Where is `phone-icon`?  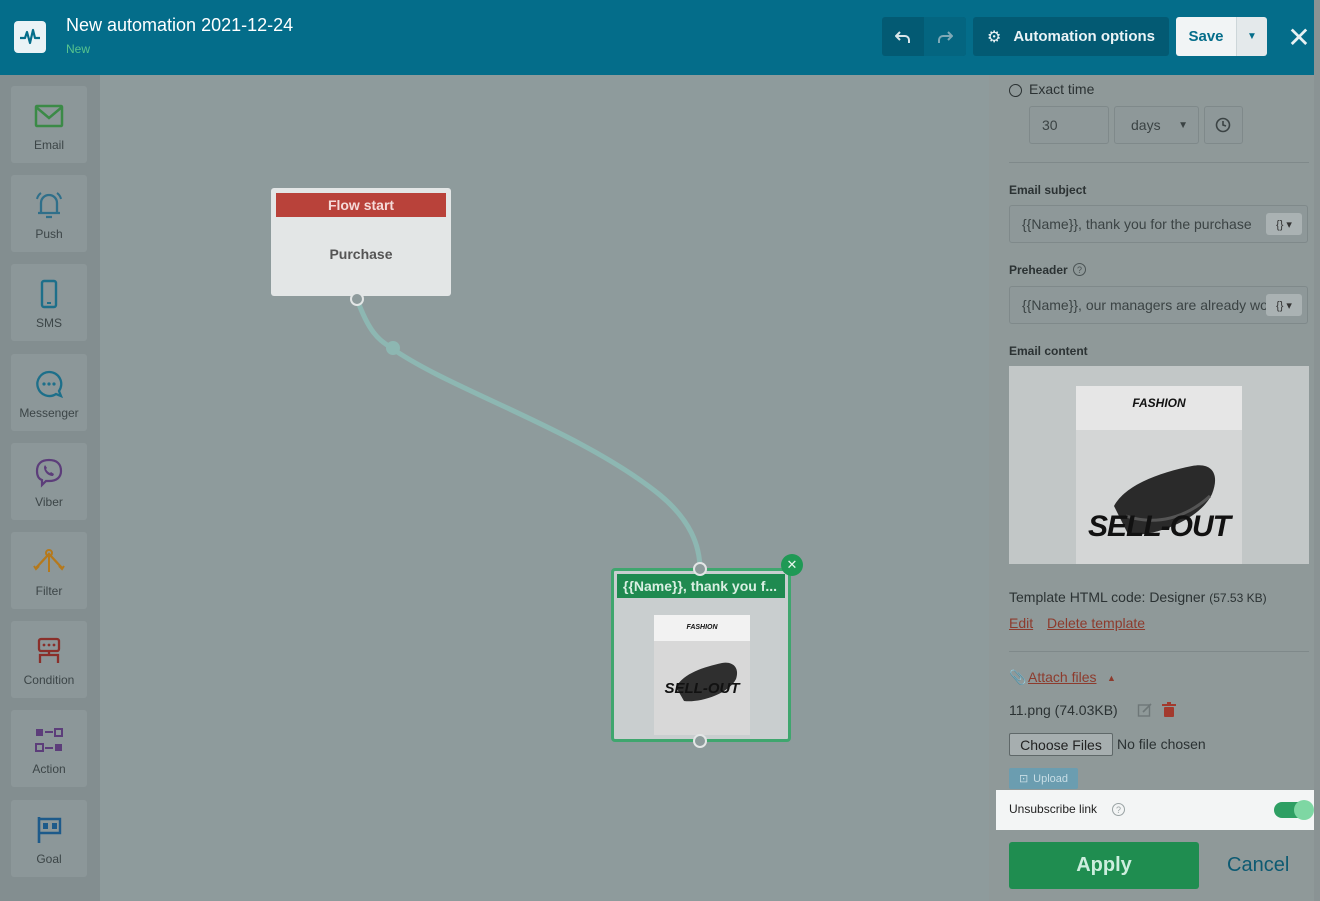
phone-icon is located at coordinates (49, 294).